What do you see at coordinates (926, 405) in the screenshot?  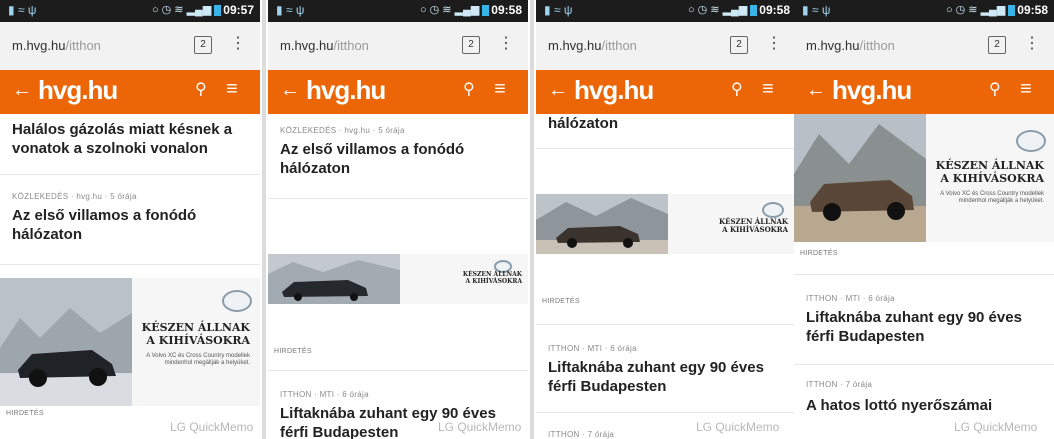 I see `article-title: A hatos lottó nyerőszámai` at bounding box center [926, 405].